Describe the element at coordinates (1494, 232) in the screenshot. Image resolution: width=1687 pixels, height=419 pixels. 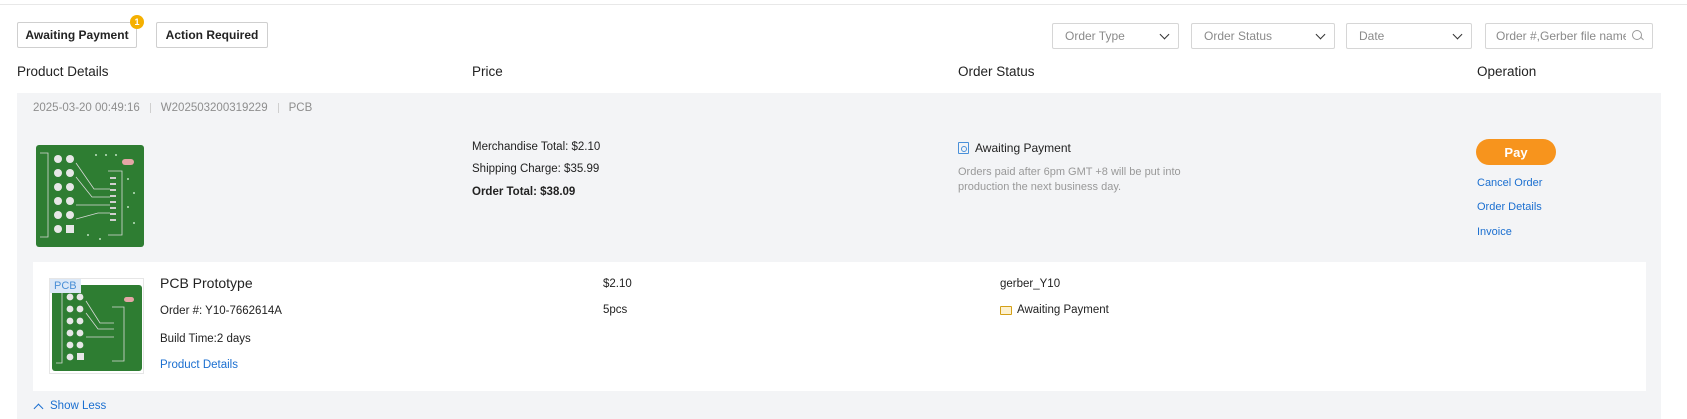
I see `invoice-link: Invoice` at that location.